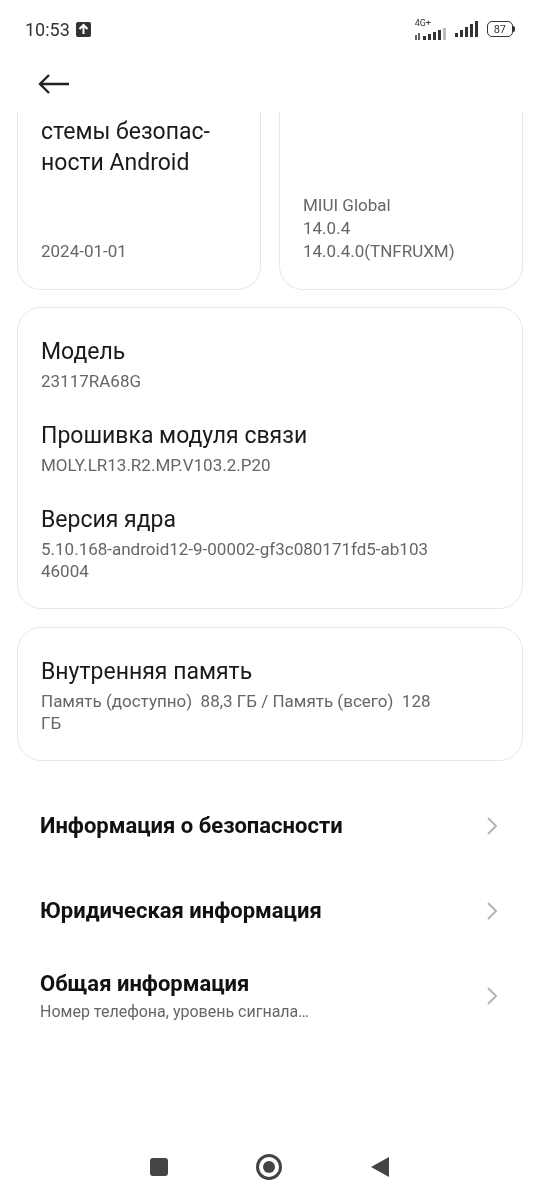  I want to click on menu-item: Информация о безопасности, so click(270, 825).